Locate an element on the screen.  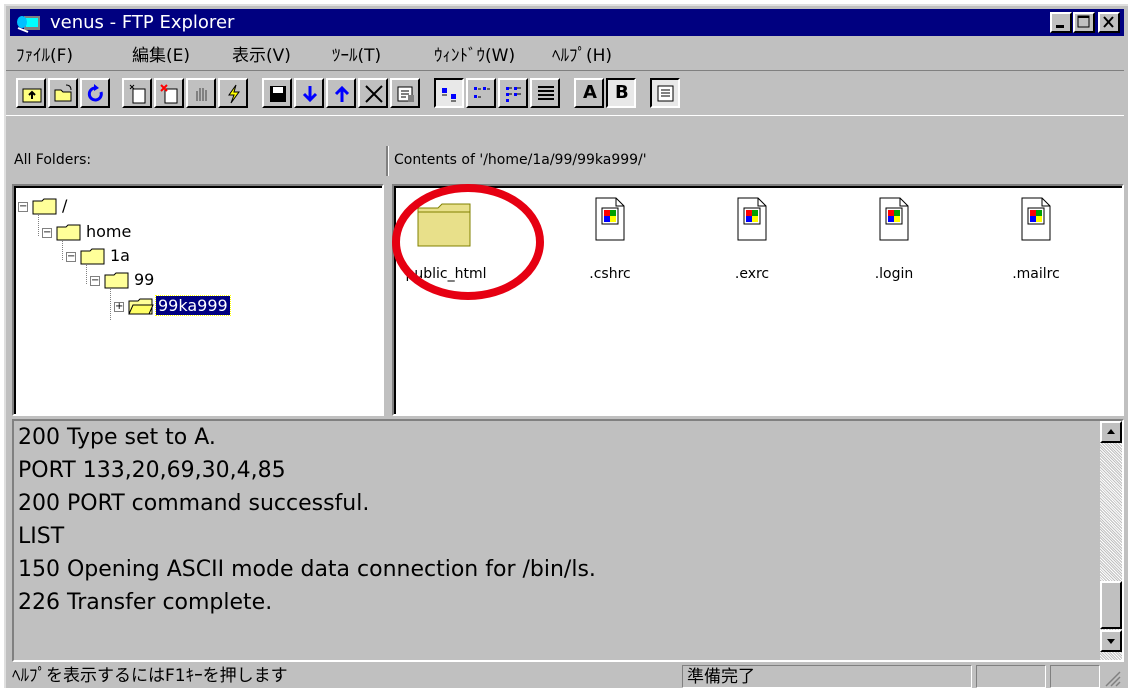
open-folder-icon is located at coordinates (141, 306).